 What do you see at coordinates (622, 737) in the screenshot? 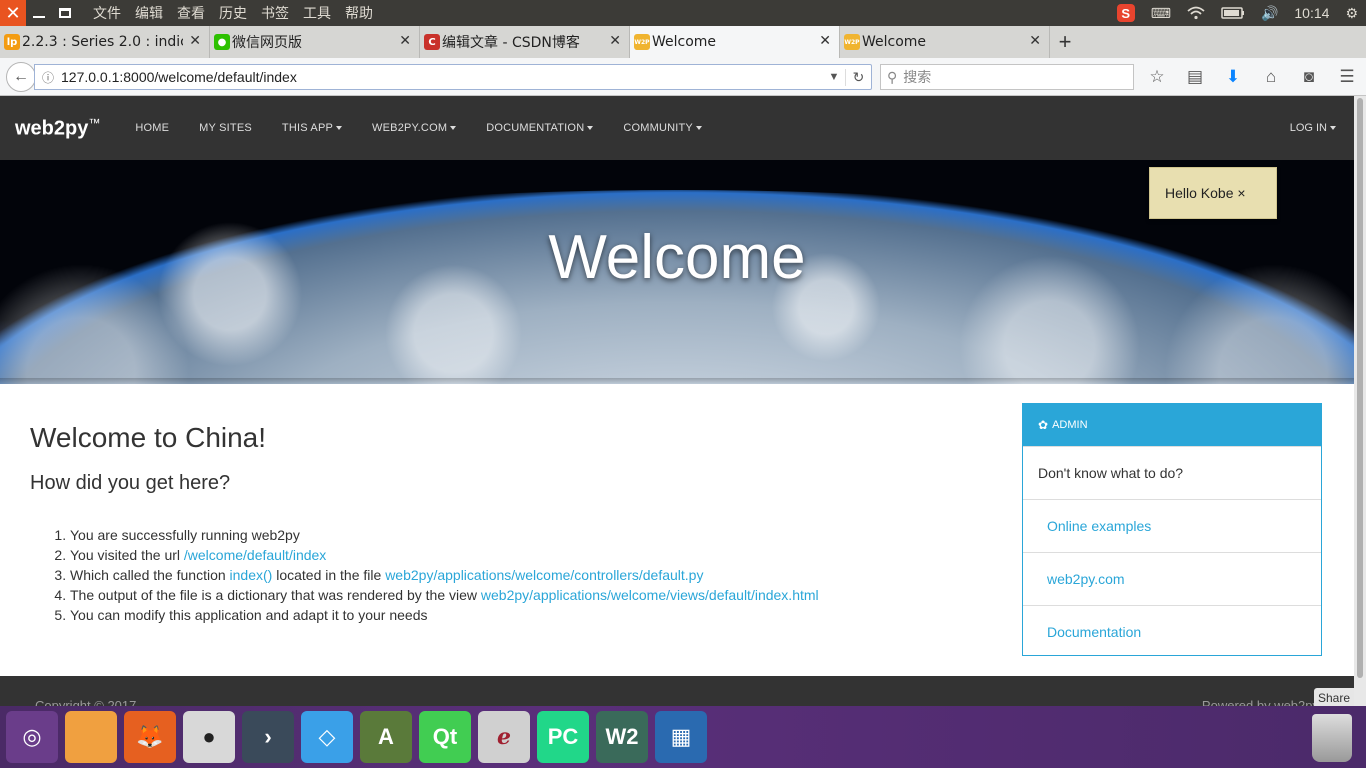
I see `web2py-icon: W2` at bounding box center [622, 737].